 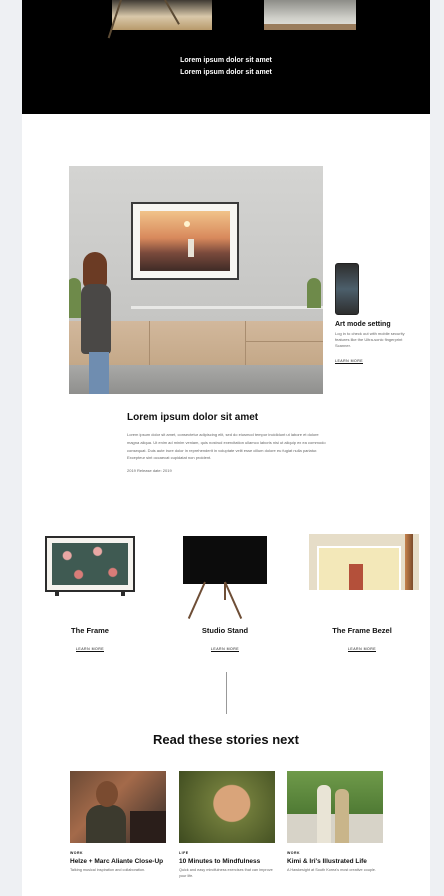 I want to click on frame-tv-floral, so click(x=90, y=566).